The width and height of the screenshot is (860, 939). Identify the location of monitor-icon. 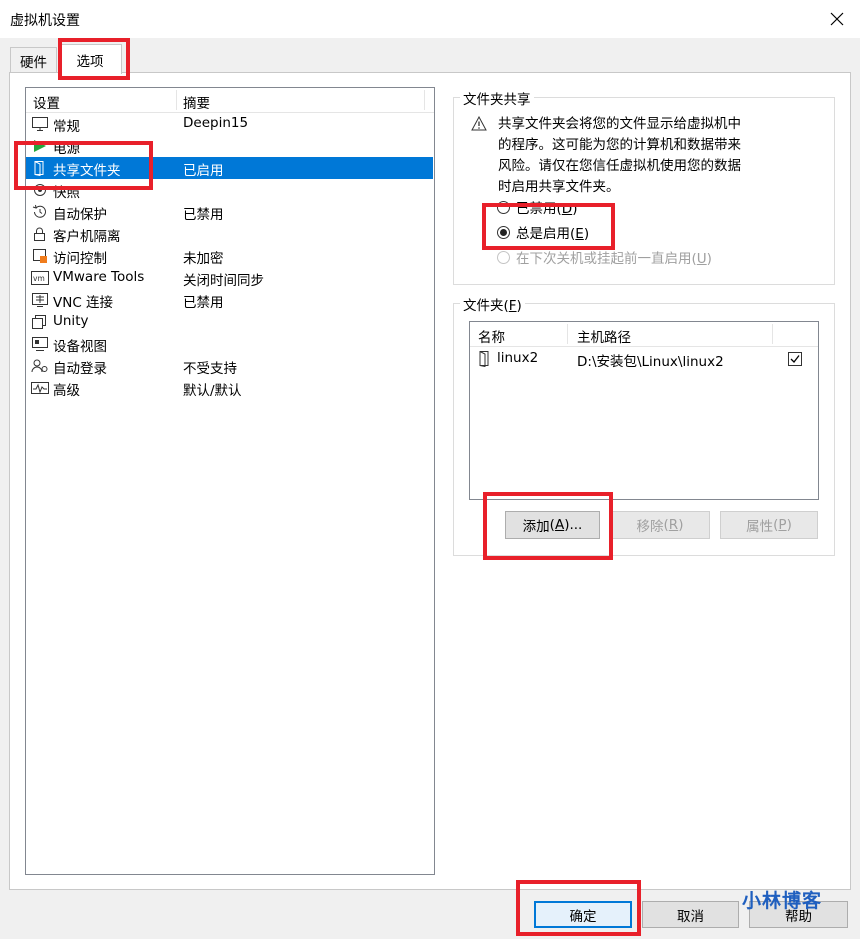
(40, 124).